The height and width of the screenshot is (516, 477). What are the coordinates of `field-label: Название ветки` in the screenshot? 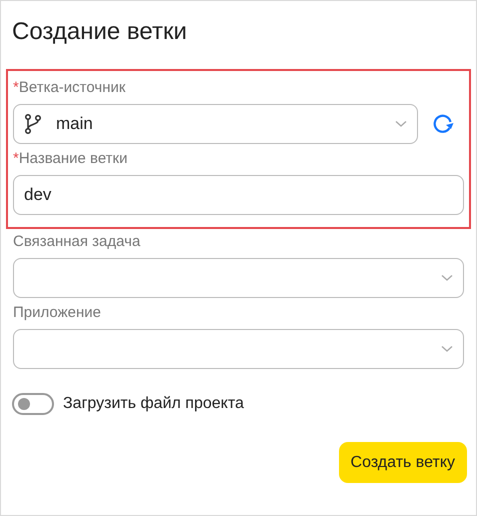 It's located at (73, 158).